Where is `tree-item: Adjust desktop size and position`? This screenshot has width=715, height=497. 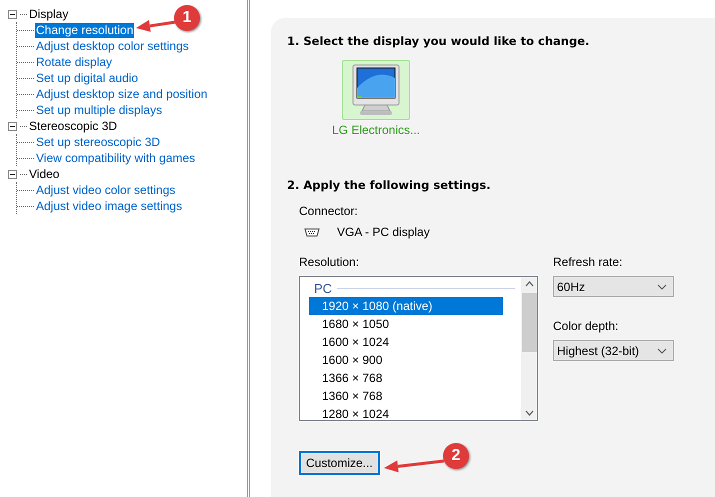
tree-item: Adjust desktop size and position is located at coordinates (121, 94).